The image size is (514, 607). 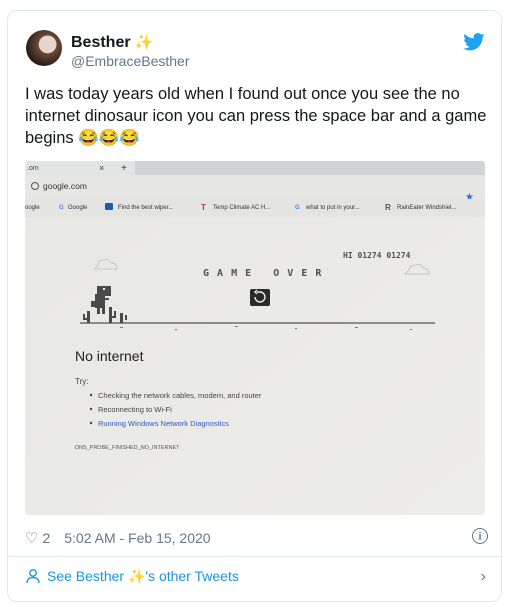 What do you see at coordinates (191, 576) in the screenshot?
I see `footer-suffix: 's other Tweets` at bounding box center [191, 576].